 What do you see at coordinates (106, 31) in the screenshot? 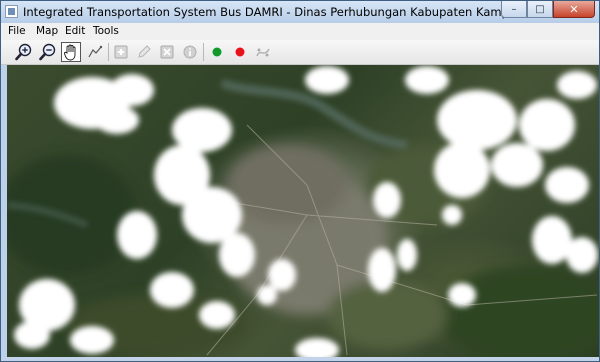
I see `menu-tools: Tools` at bounding box center [106, 31].